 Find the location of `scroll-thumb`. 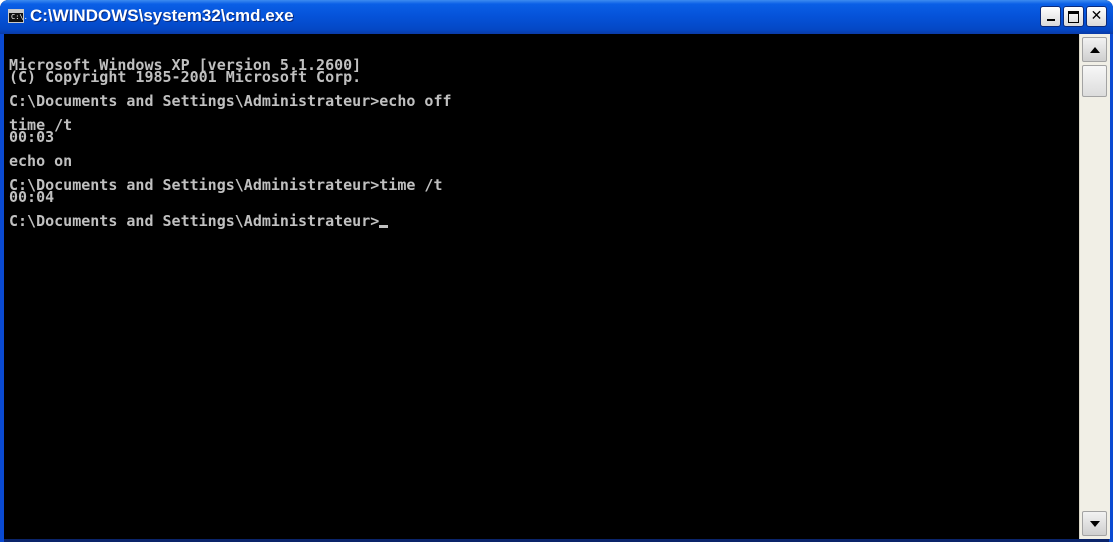

scroll-thumb is located at coordinates (1094, 81).